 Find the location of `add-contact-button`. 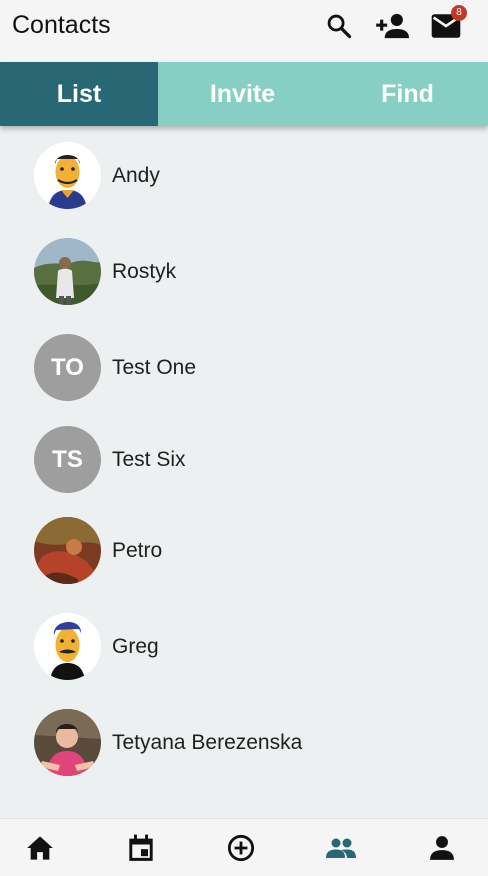

add-contact-button is located at coordinates (392, 26).